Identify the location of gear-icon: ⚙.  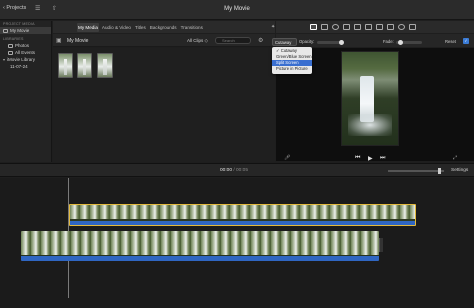
(260, 40).